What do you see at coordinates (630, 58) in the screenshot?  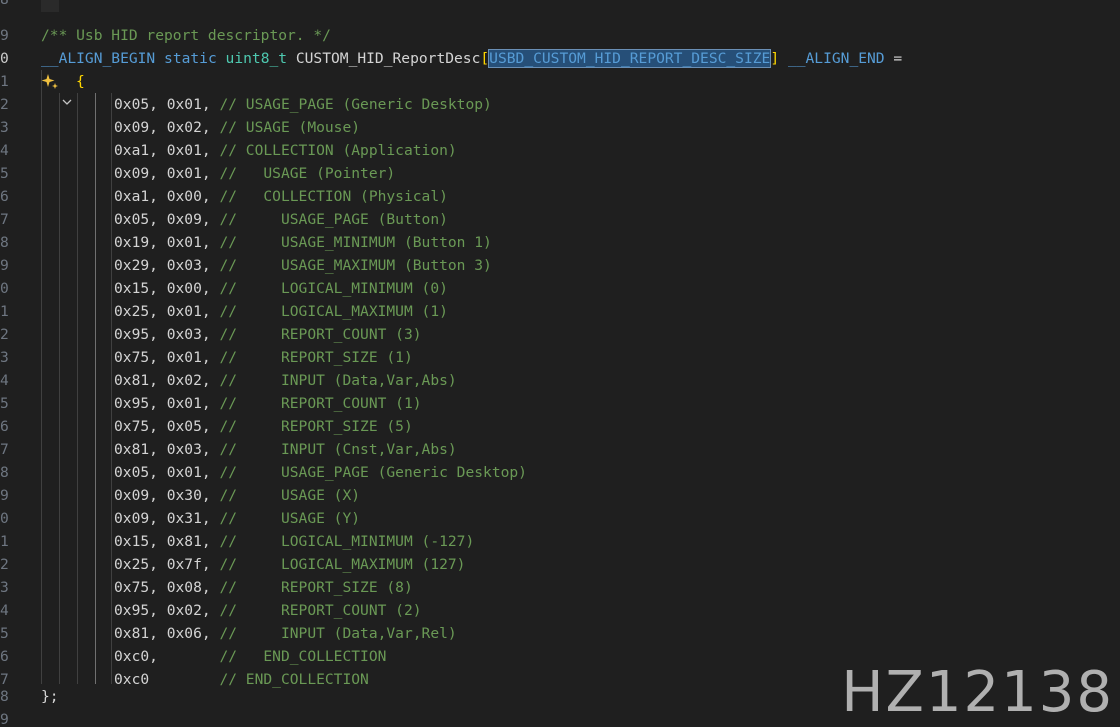 I see `selected-size-macro: USBD_CUSTOM_HID_REPORT_DESC_SIZE` at bounding box center [630, 58].